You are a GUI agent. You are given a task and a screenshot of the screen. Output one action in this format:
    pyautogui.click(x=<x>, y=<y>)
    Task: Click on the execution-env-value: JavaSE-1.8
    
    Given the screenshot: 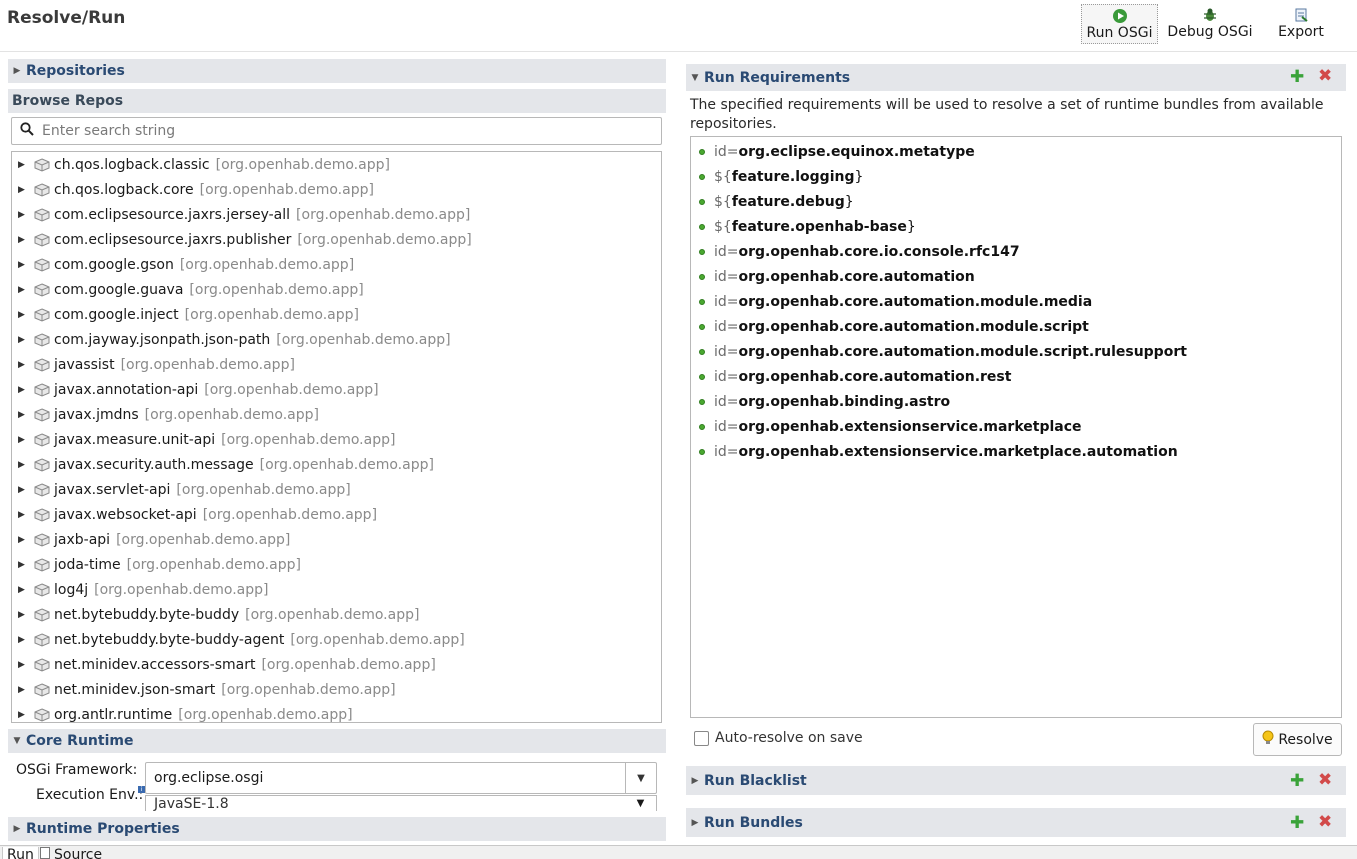 What is the action you would take?
    pyautogui.click(x=191, y=803)
    